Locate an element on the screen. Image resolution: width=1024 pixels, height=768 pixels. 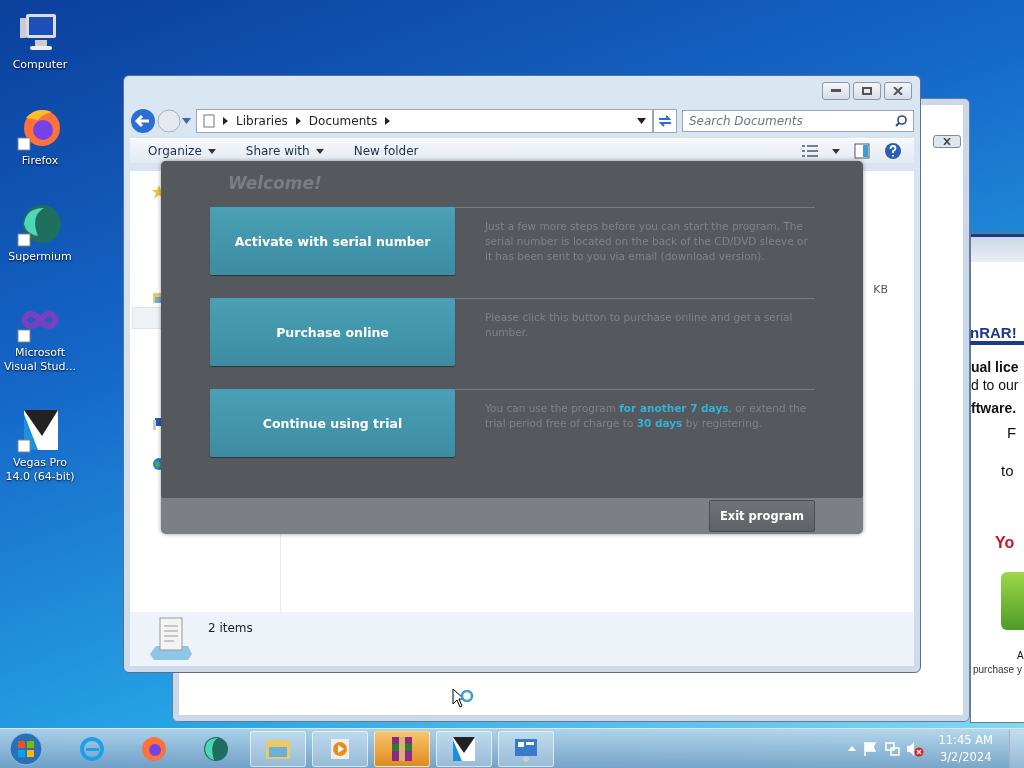
minimize-button is located at coordinates (836, 91).